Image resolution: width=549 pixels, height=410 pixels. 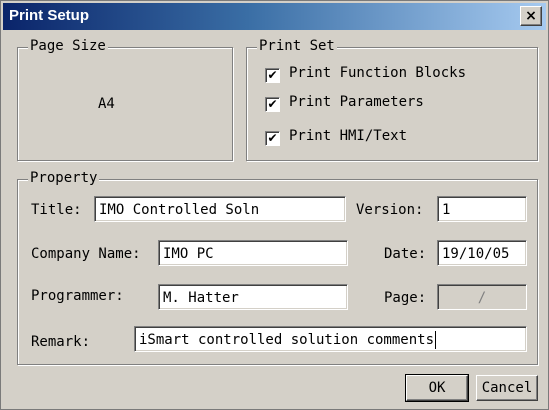 I want to click on print-hmi-text-label: Print HMI/Text, so click(x=348, y=136).